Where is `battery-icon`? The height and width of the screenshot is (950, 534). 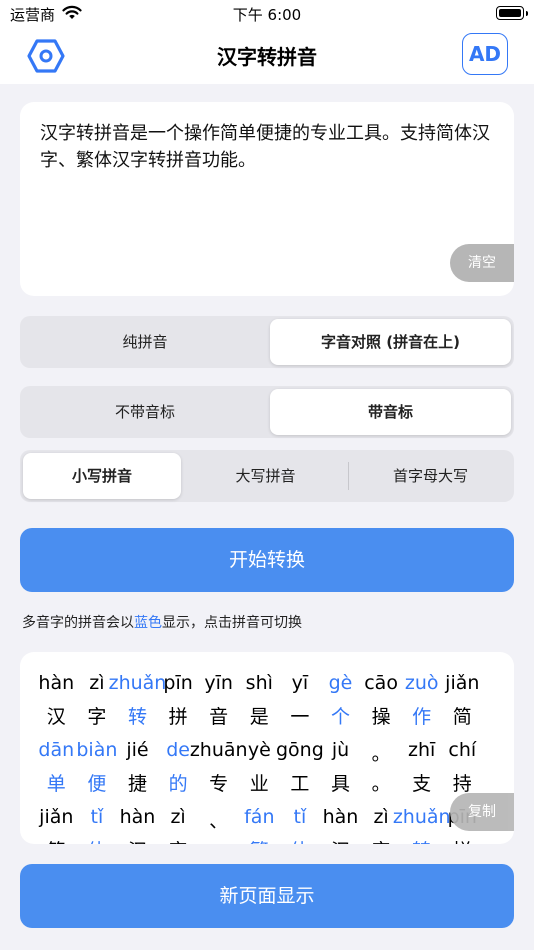 battery-icon is located at coordinates (512, 13).